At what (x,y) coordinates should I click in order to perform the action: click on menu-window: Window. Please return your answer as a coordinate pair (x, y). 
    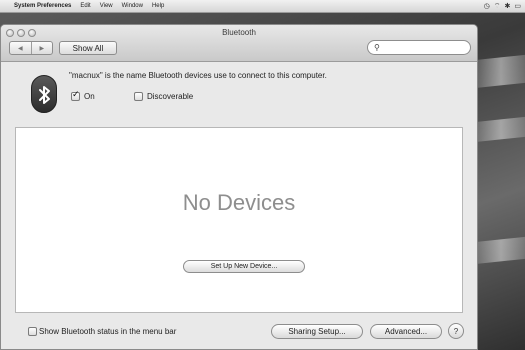
    Looking at the image, I should click on (132, 6).